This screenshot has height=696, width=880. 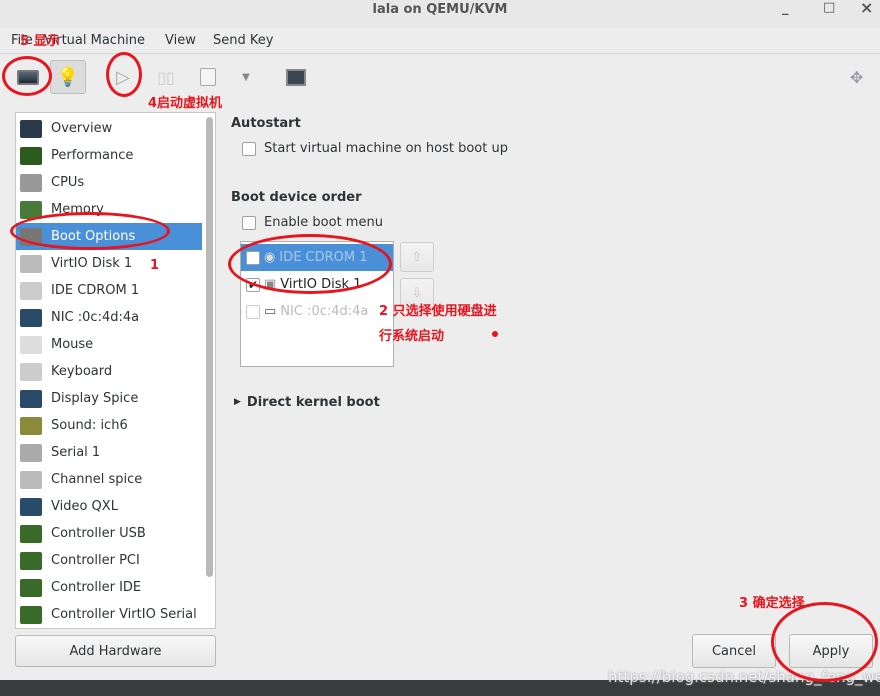 What do you see at coordinates (109, 452) in the screenshot?
I see `sidebar-item-serial-1: Serial 1` at bounding box center [109, 452].